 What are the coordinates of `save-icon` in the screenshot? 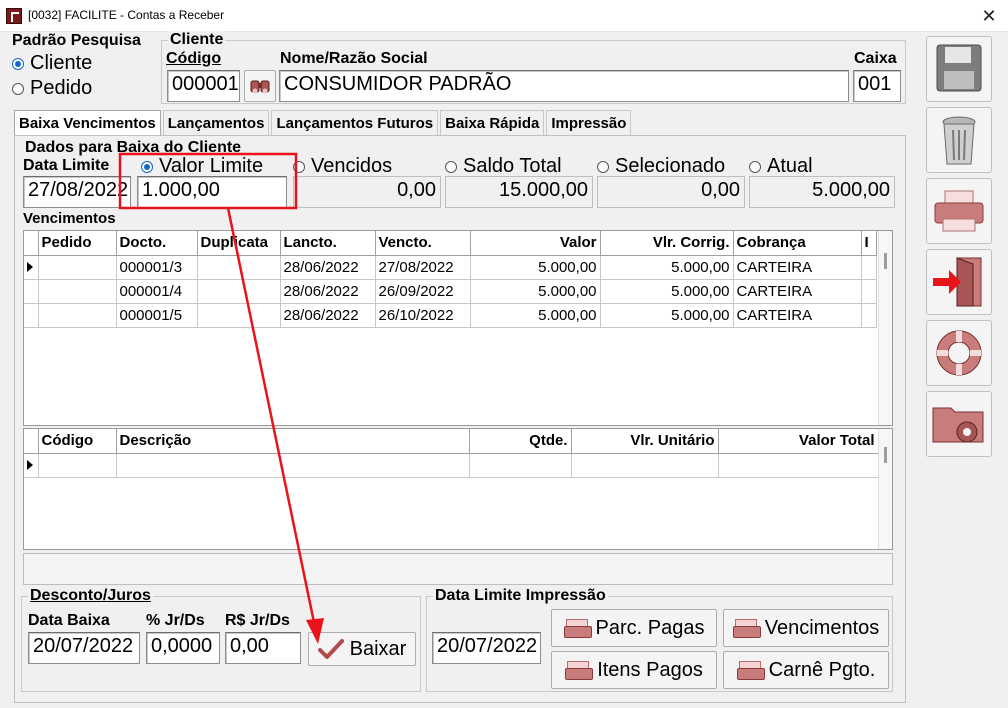 It's located at (959, 68).